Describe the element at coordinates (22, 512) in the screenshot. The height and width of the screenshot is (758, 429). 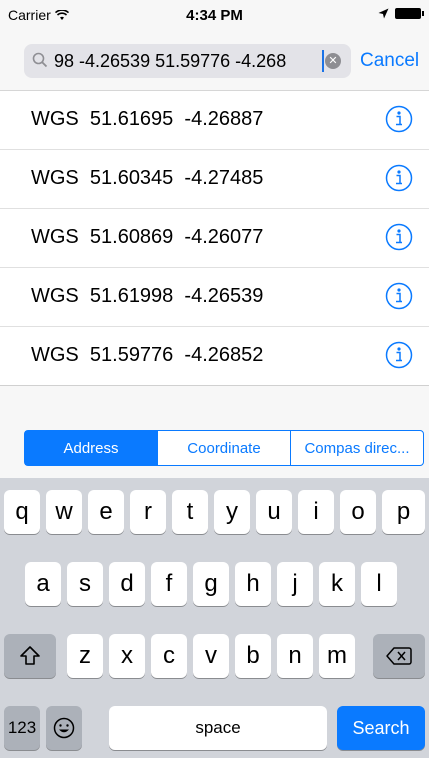
I see `key-q: q` at that location.